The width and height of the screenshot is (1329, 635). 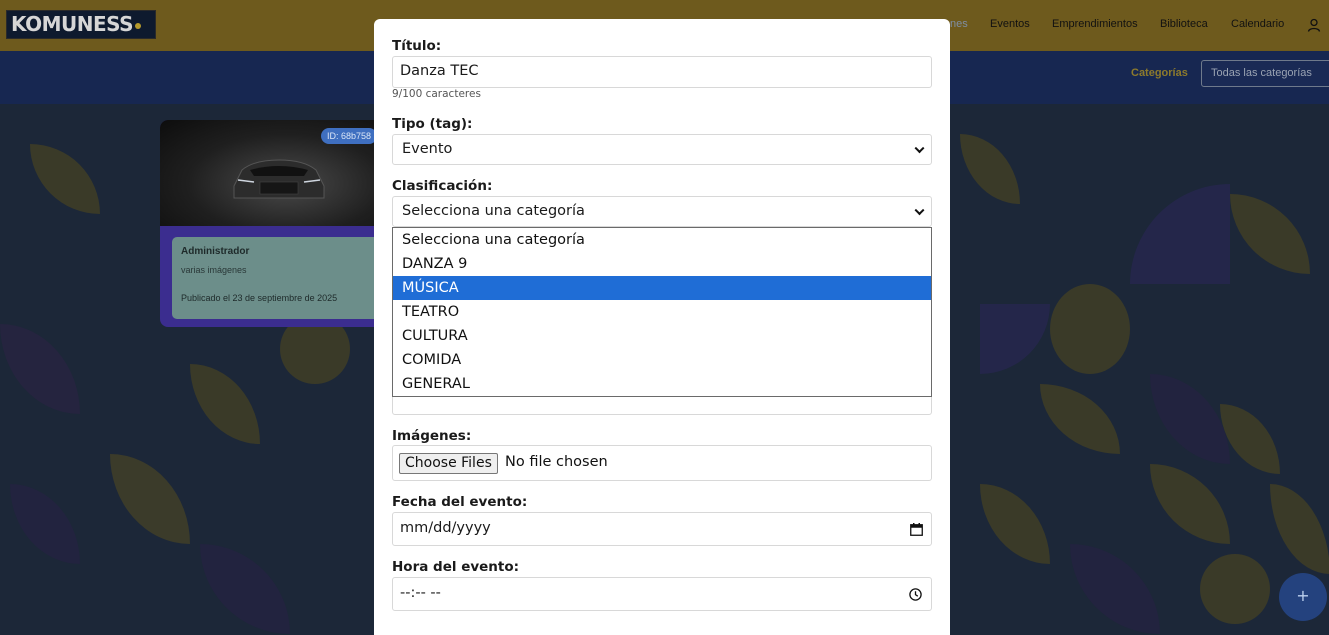 I want to click on event-date-input: mm/dd/yyyy, so click(x=662, y=529).